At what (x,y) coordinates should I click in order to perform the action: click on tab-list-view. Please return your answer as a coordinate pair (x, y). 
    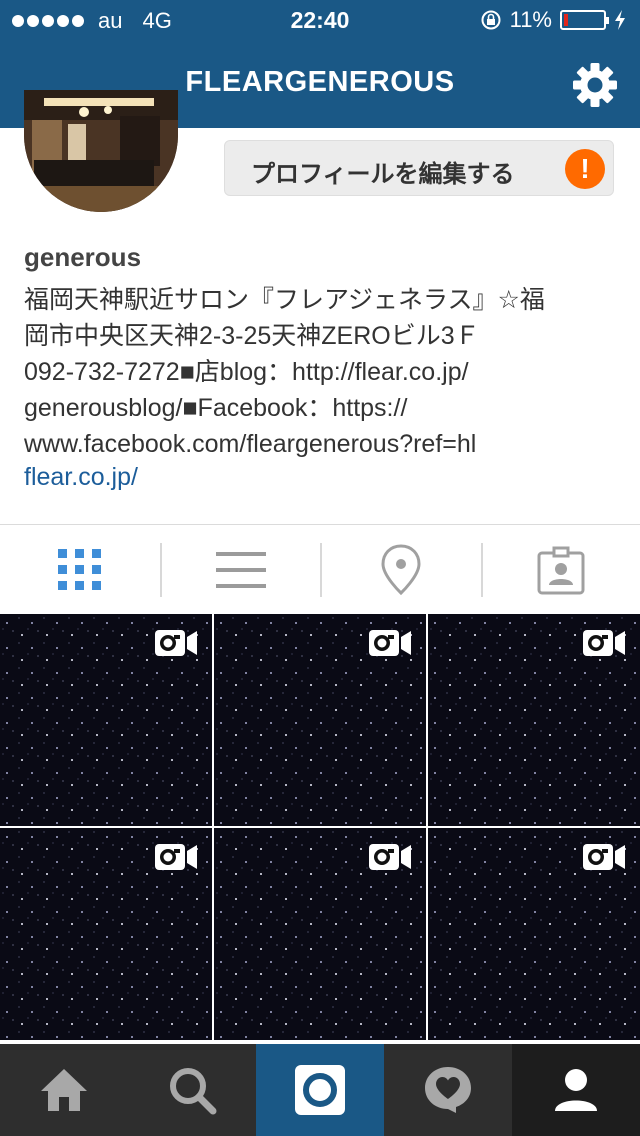
    Looking at the image, I should click on (241, 570).